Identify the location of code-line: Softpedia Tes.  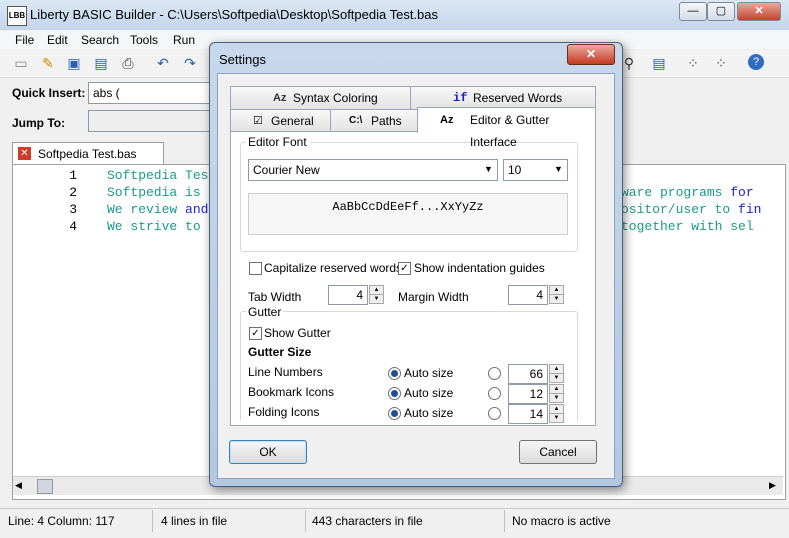
(158, 175).